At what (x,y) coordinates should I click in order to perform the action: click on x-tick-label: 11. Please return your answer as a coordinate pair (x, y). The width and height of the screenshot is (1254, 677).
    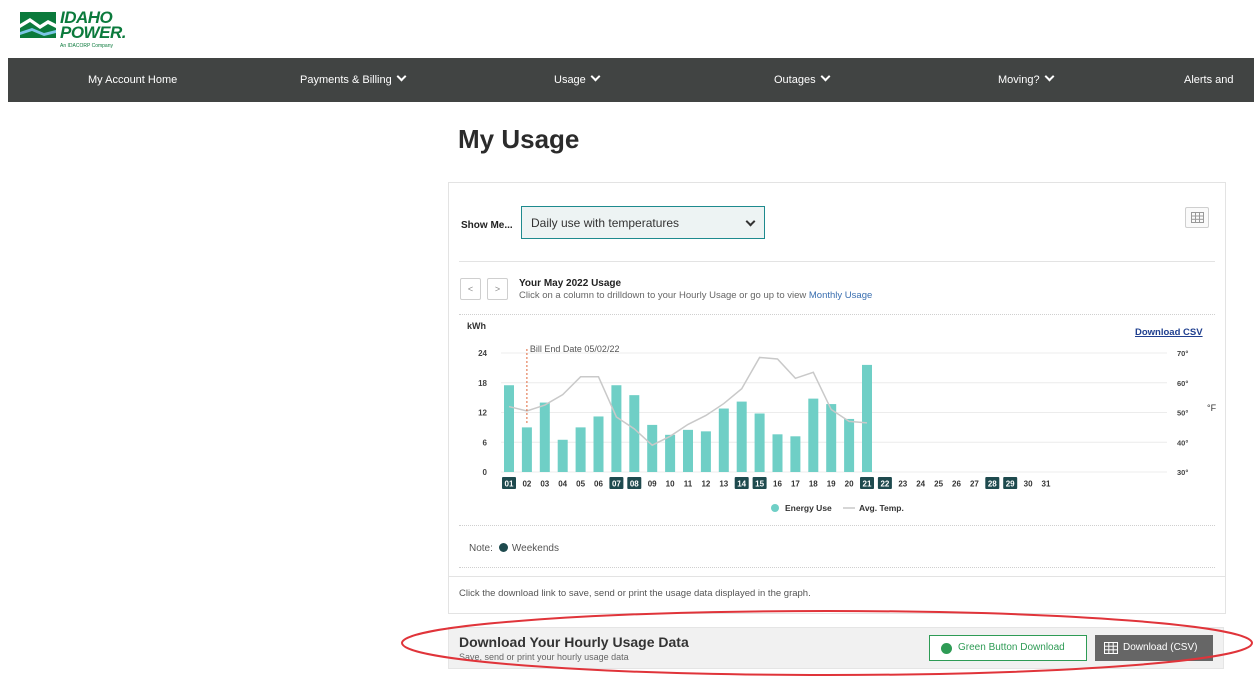
    Looking at the image, I should click on (688, 484).